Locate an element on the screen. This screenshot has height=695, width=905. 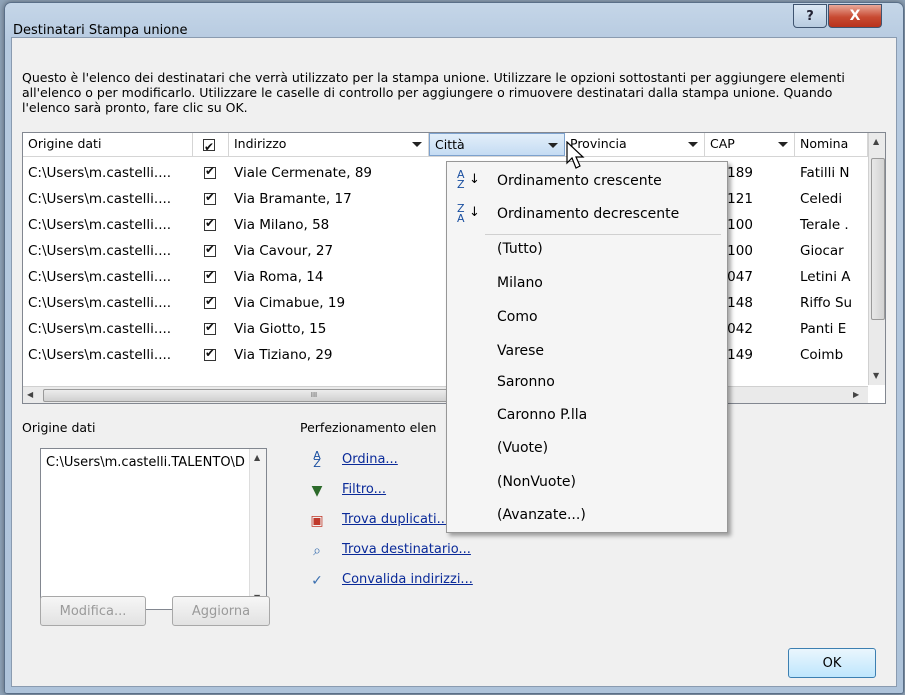
select-all-checkbox is located at coordinates (209, 146).